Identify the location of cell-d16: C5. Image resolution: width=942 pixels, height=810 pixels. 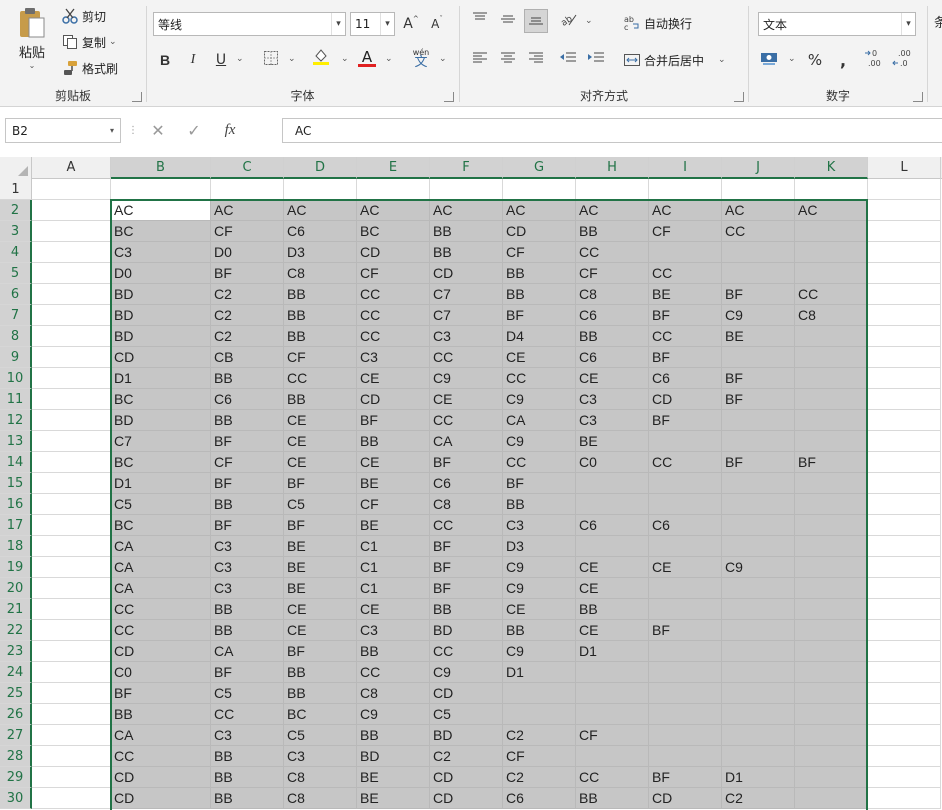
(320, 504).